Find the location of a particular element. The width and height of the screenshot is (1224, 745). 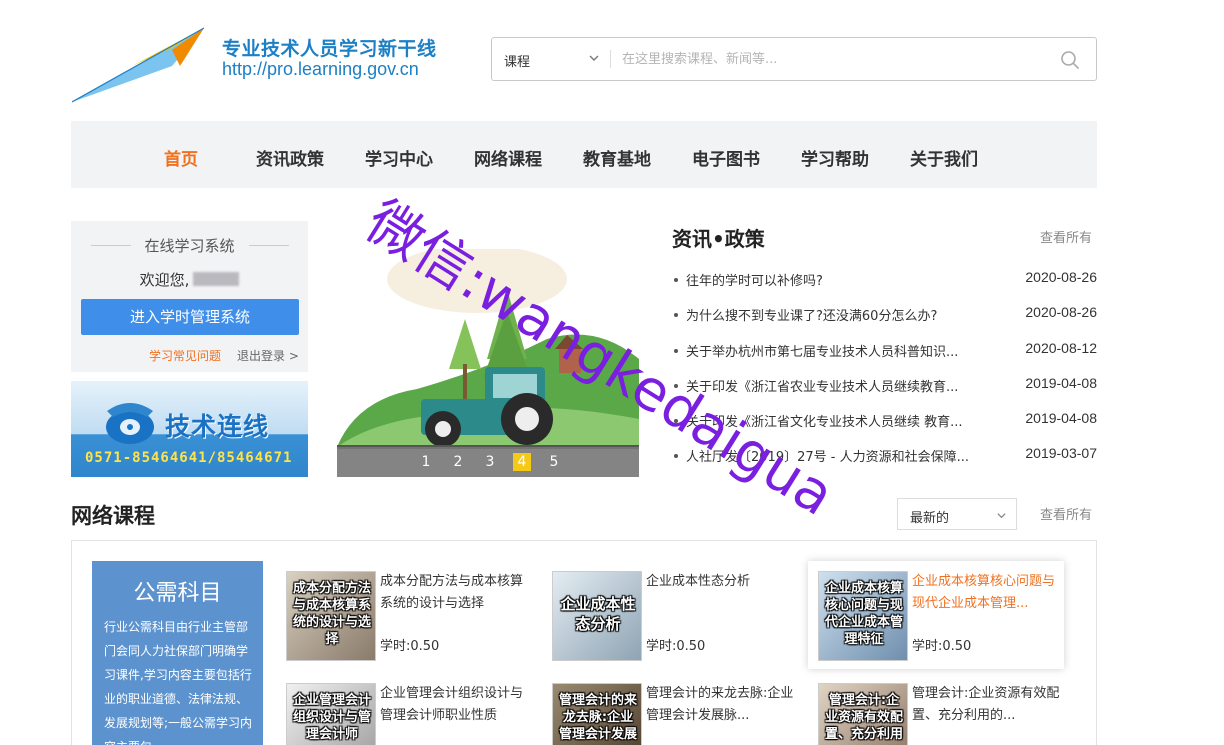

news-item-date: 2020-08-12 is located at coordinates (1061, 348).